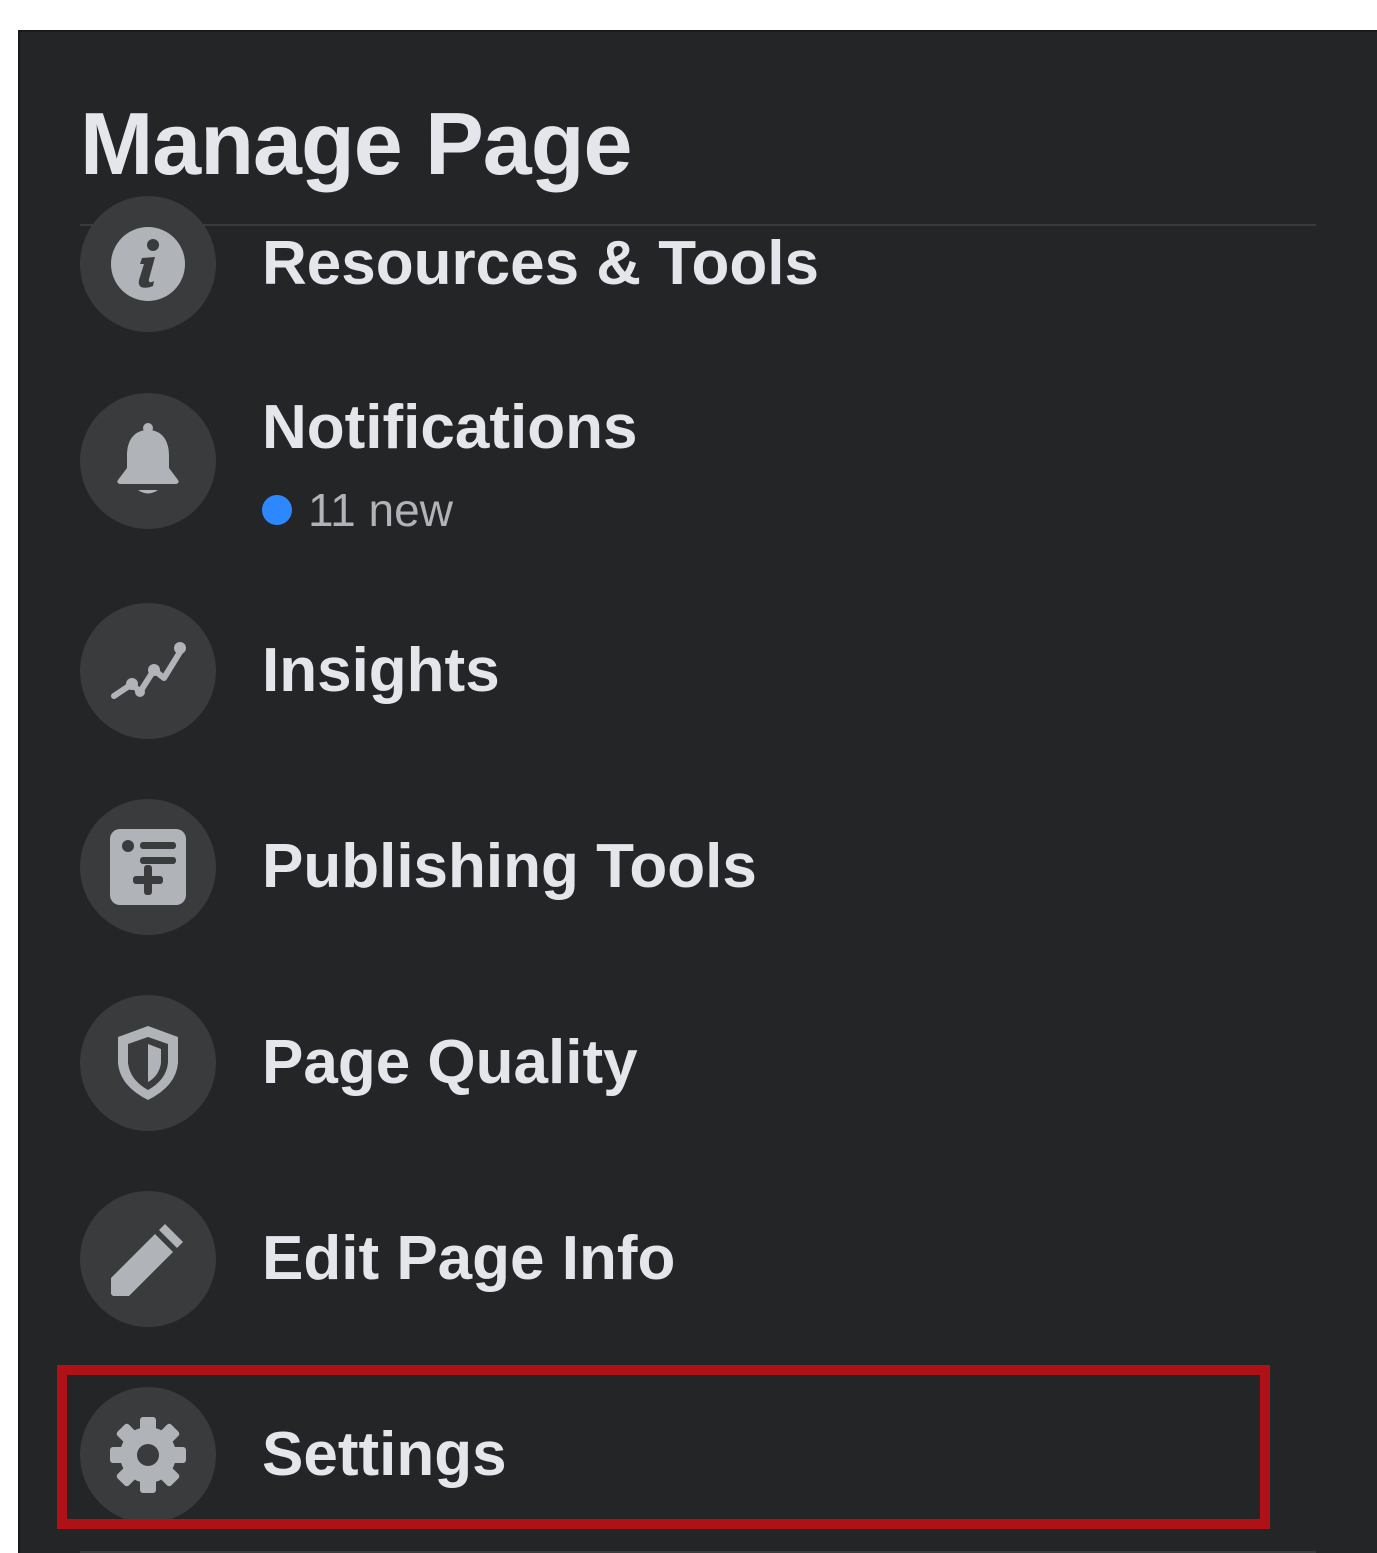  Describe the element at coordinates (670, 671) in the screenshot. I see `menu-item-insights: Insights` at that location.